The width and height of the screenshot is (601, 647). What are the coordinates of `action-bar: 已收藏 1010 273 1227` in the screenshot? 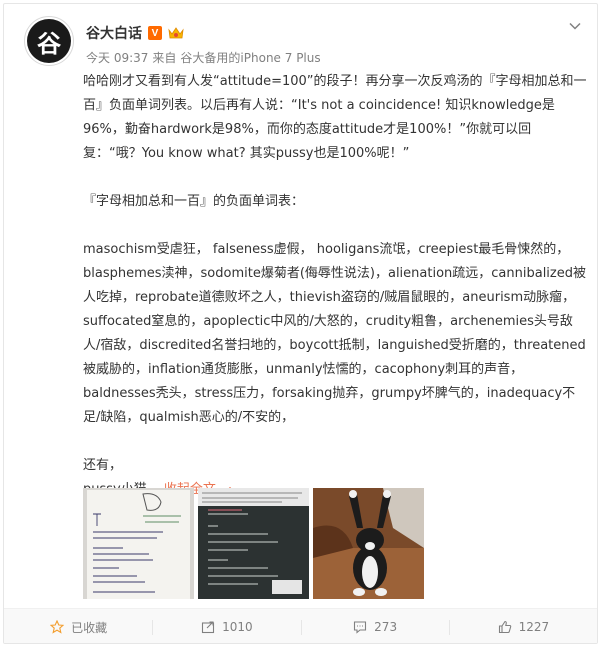 It's located at (300, 625).